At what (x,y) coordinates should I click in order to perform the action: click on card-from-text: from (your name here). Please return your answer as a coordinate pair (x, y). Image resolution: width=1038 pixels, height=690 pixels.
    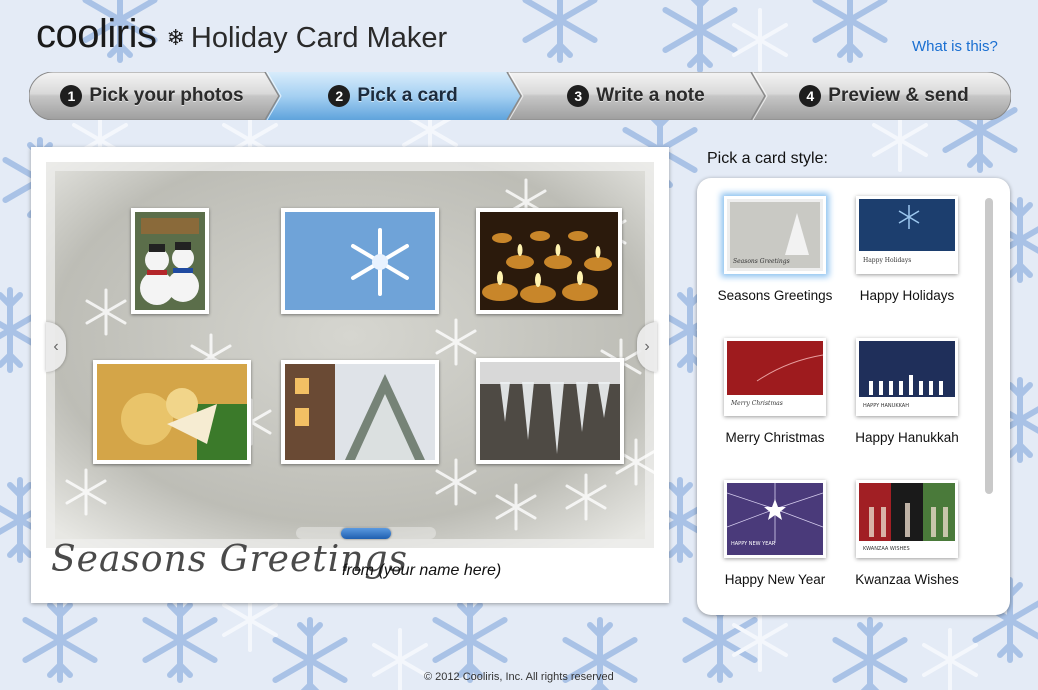
    Looking at the image, I should click on (421, 571).